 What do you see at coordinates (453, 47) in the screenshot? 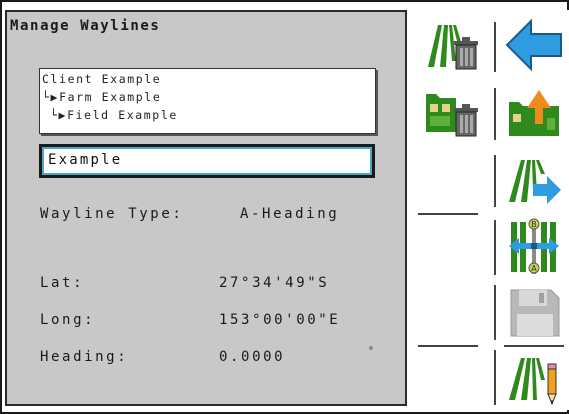
I see `wayline-delete-icon` at bounding box center [453, 47].